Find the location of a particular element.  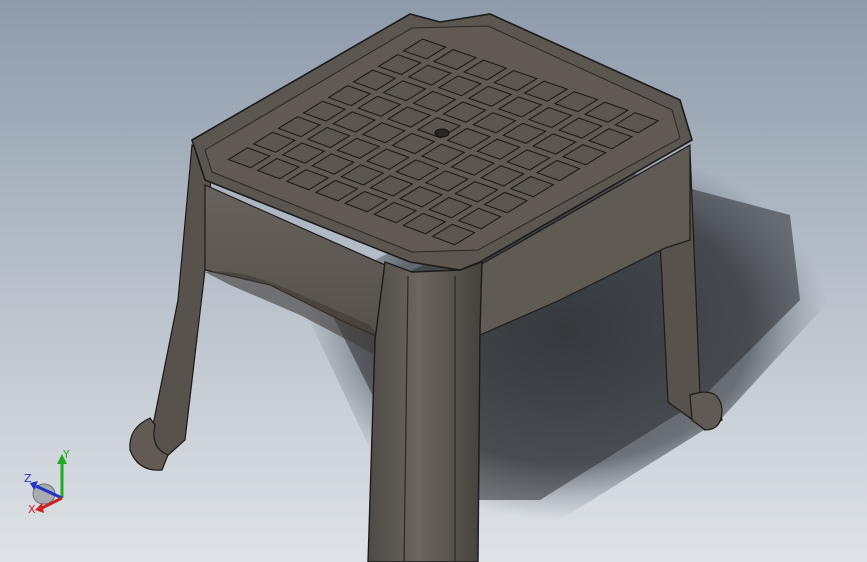

orientation-triad: Y Z X is located at coordinates (52, 482).